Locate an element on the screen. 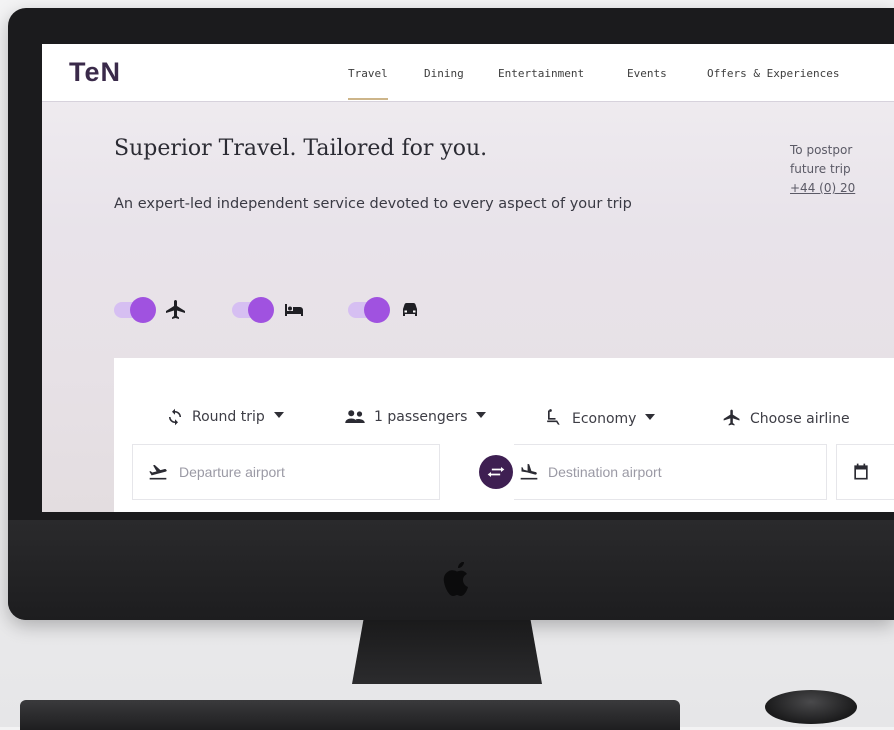 The image size is (894, 730). swap-airports-button is located at coordinates (496, 472).